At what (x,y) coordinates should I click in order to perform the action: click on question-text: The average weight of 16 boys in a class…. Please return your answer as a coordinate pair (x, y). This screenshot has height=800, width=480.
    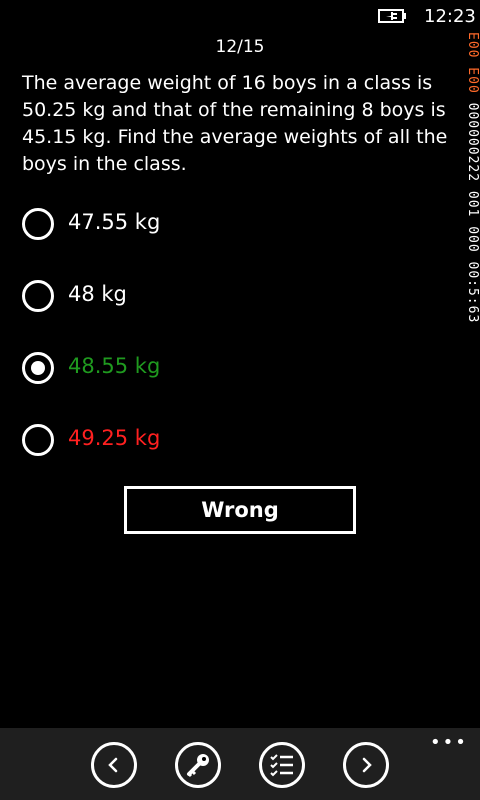
    Looking at the image, I should click on (235, 123).